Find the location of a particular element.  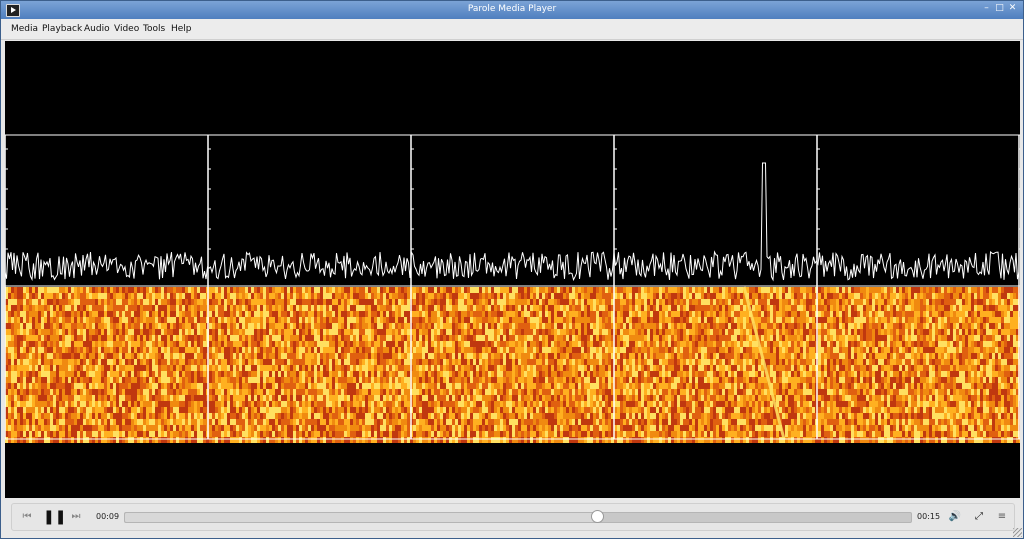

playback-controls: ⏮ ❚❚ ⏭ 00:09 00:15 🔊 ⤢ ≡ is located at coordinates (513, 517).